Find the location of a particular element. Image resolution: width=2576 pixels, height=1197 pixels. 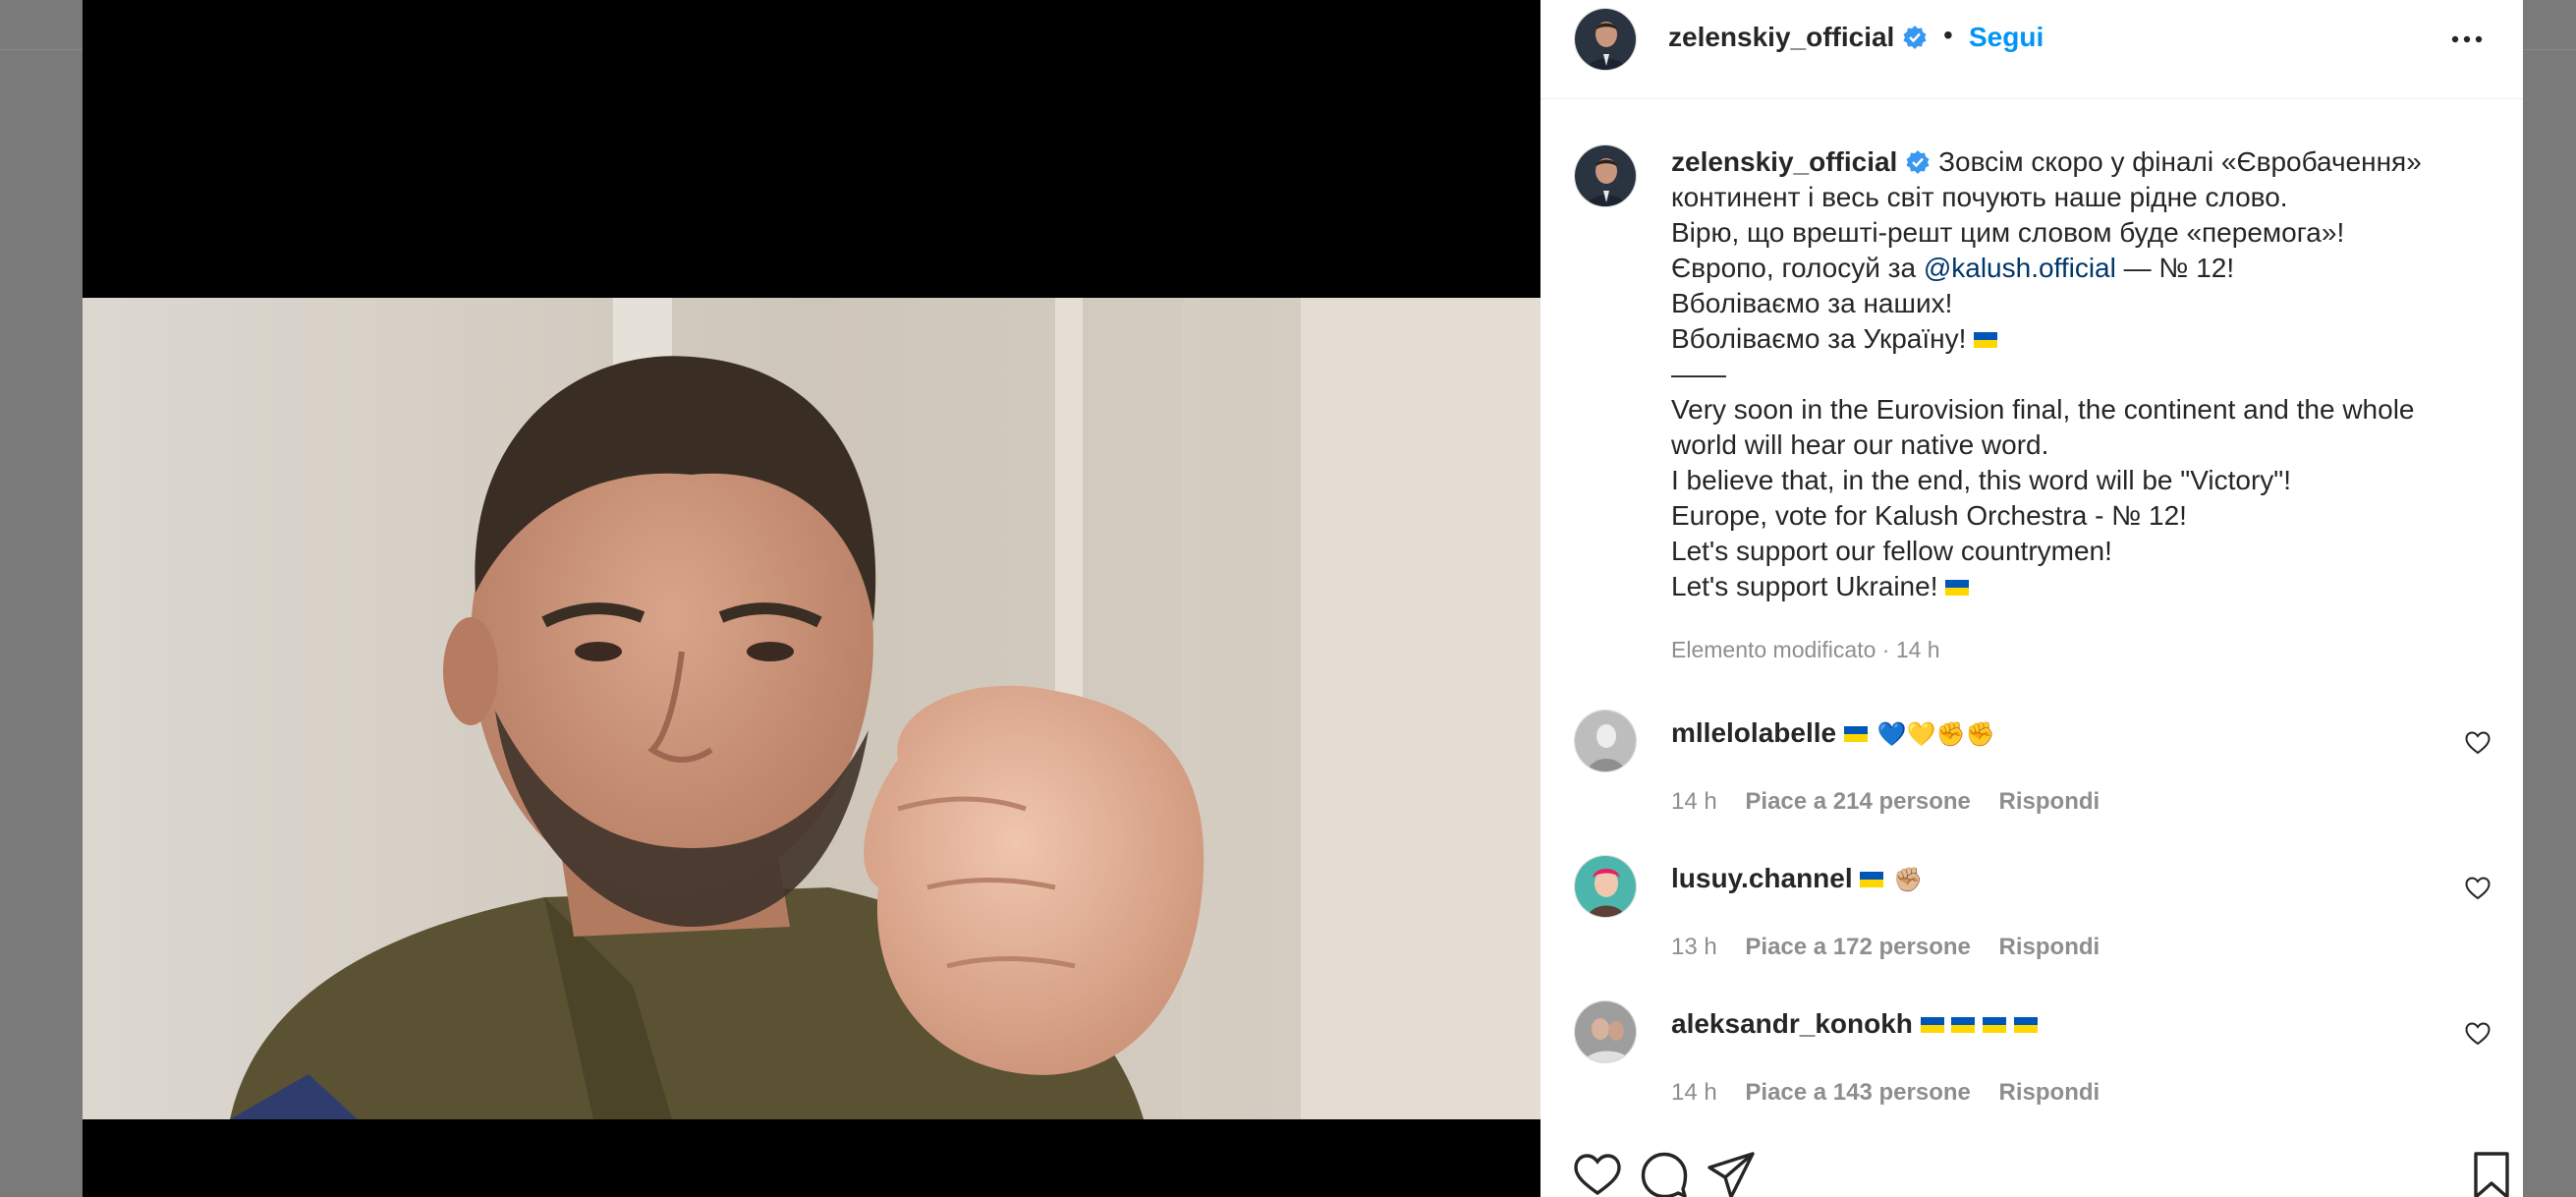

comment-meta: 14 h Piace a 214 persone Rispondi is located at coordinates (1896, 802).